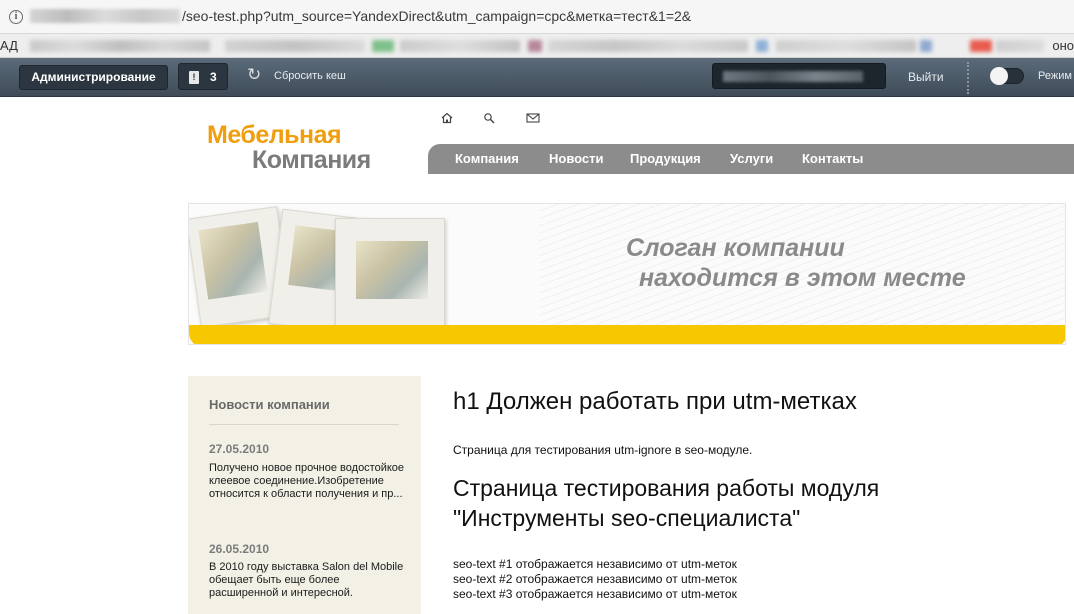 The image size is (1074, 614). What do you see at coordinates (269, 404) in the screenshot?
I see `sidebar-title: Новости компании` at bounding box center [269, 404].